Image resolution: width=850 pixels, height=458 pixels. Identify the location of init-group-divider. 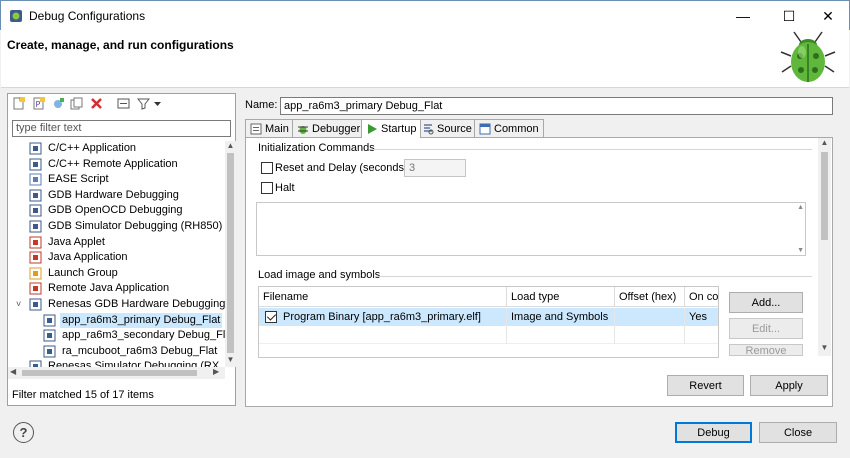
(591, 149).